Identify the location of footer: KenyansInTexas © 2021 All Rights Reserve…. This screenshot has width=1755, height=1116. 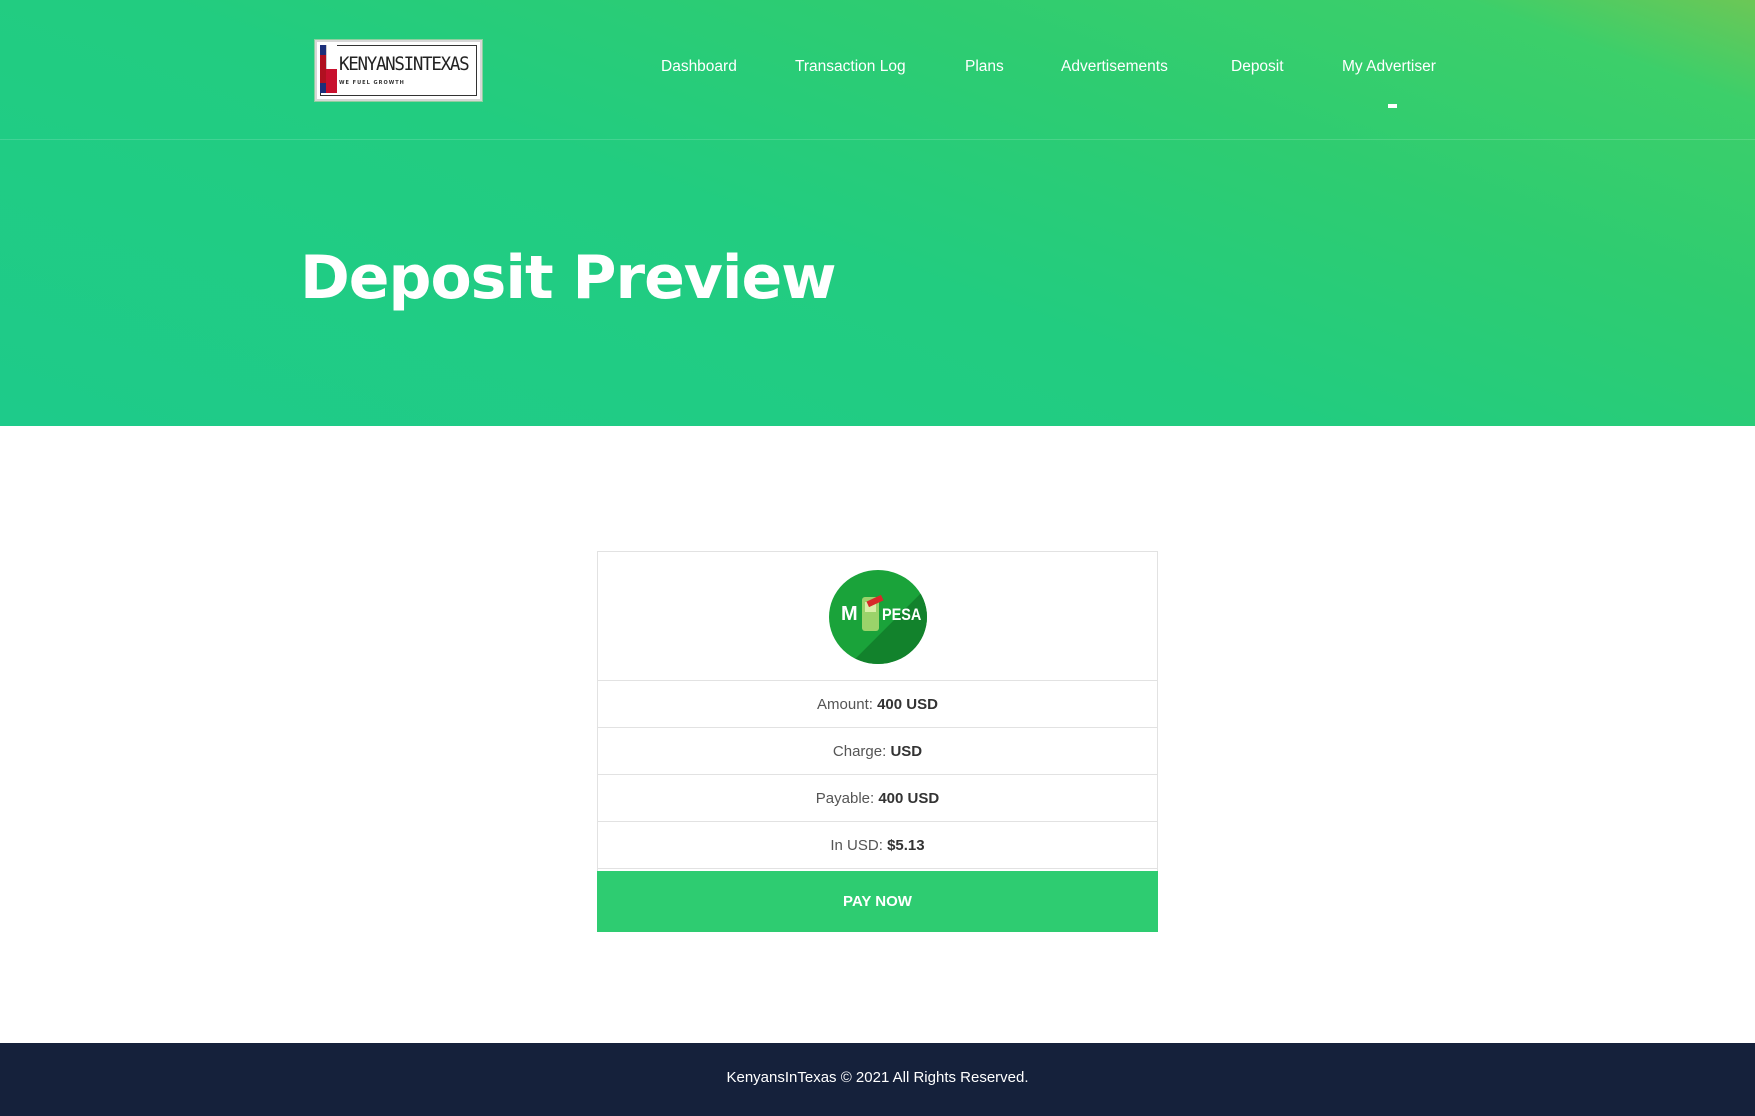
(877, 1079).